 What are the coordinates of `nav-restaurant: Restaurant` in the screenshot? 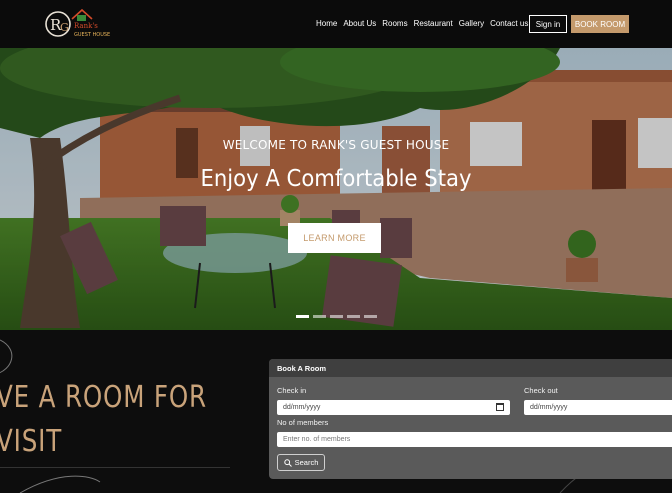 It's located at (433, 23).